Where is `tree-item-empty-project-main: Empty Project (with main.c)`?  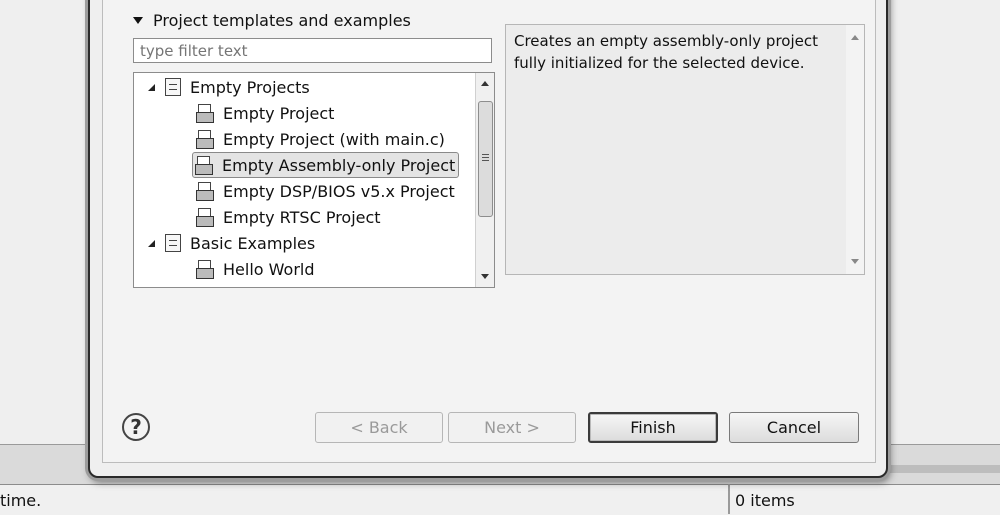 tree-item-empty-project-main: Empty Project (with main.c) is located at coordinates (320, 139).